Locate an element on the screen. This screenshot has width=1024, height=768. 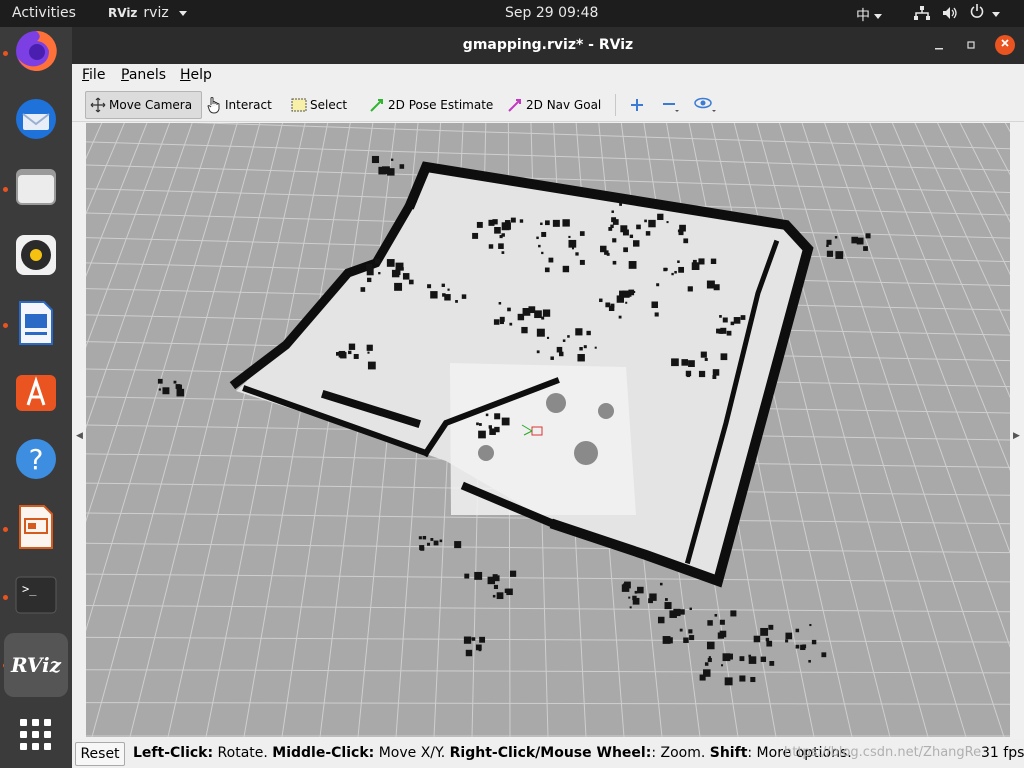
select-rectangle-icon is located at coordinates (299, 105).